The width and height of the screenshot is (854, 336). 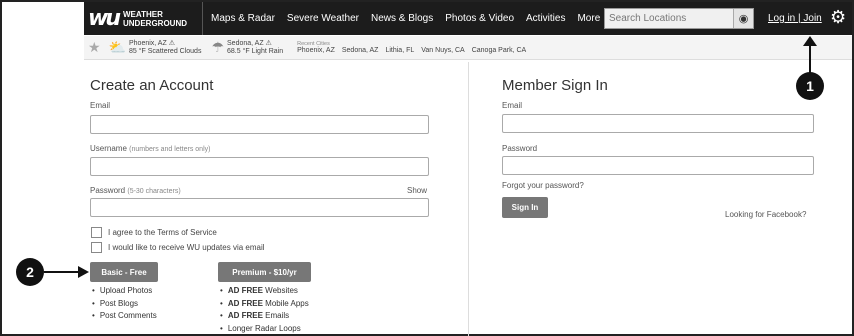 I want to click on list-item: Post Blogs, so click(x=124, y=304).